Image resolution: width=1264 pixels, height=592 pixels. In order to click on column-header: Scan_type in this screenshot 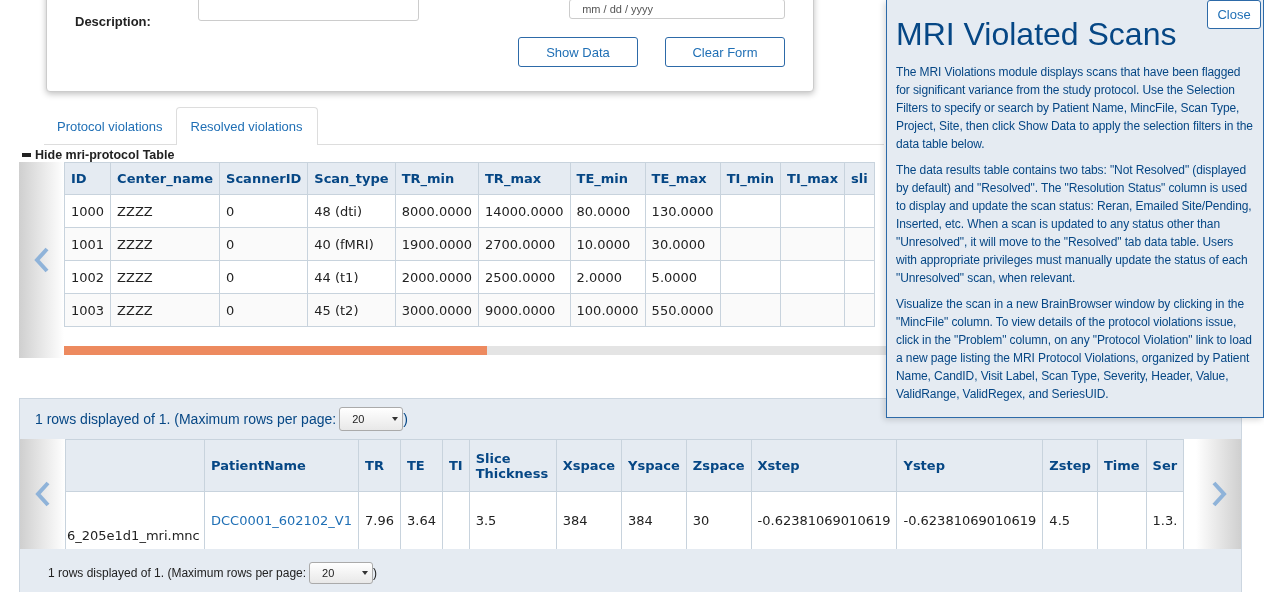, I will do `click(351, 178)`.